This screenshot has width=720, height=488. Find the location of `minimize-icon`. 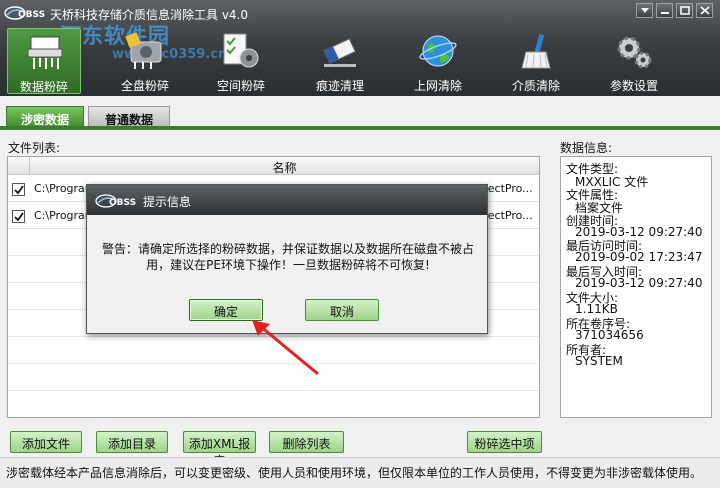

minimize-icon is located at coordinates (665, 13).